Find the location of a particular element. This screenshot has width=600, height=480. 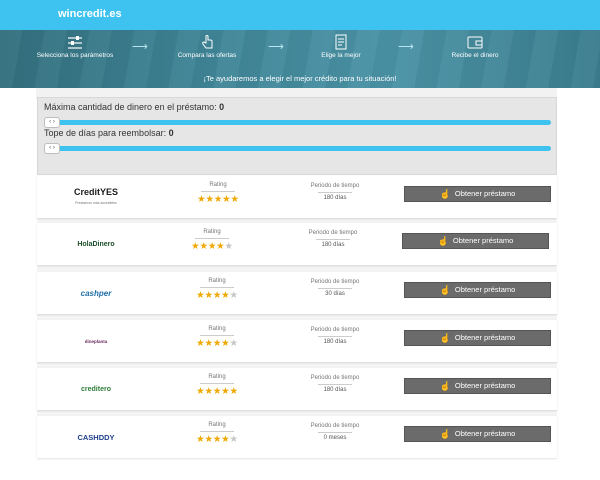

days-label: Tope de días para reembolsar: 0 is located at coordinates (109, 133).